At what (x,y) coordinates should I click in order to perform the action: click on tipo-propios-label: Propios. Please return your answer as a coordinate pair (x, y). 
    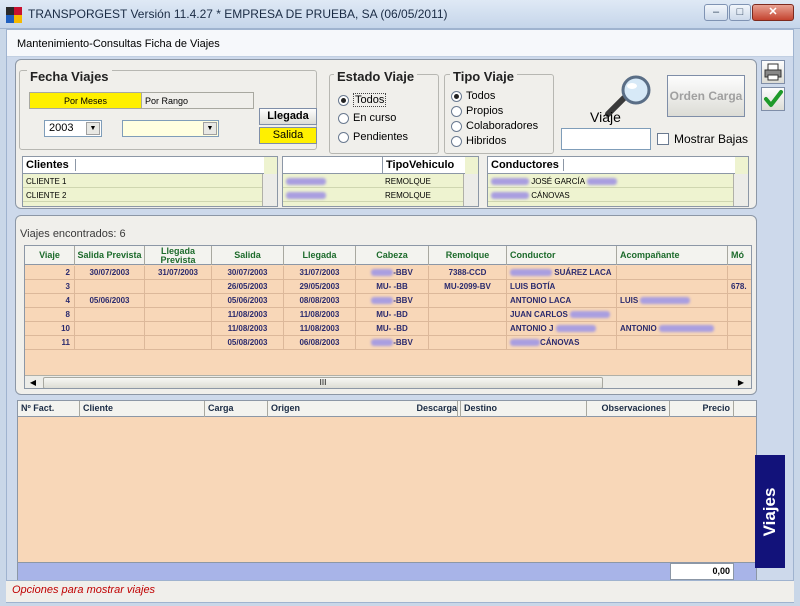
    Looking at the image, I should click on (485, 111).